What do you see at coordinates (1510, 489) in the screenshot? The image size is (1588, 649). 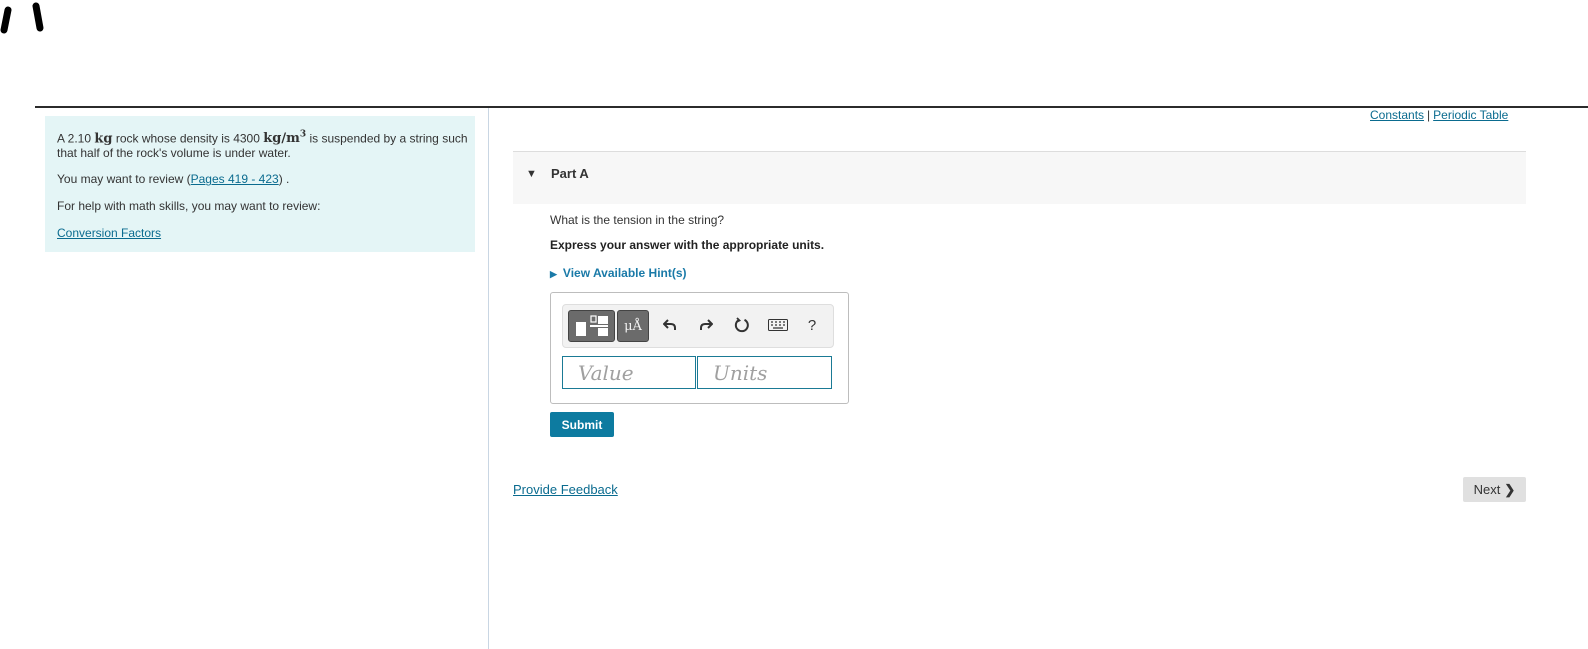 I see `chevron-right-icon: ❯` at bounding box center [1510, 489].